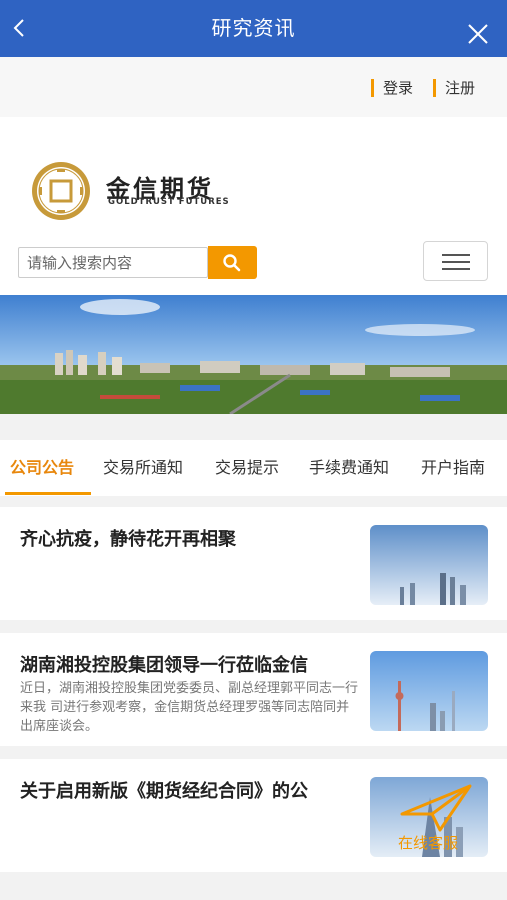  What do you see at coordinates (247, 468) in the screenshot?
I see `tab-trading-tips: 交易提示` at bounding box center [247, 468].